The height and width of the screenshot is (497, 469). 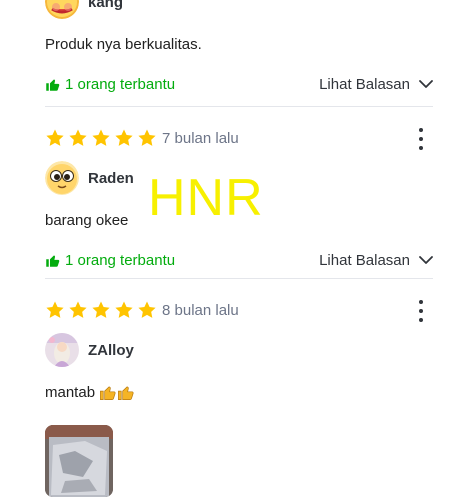 What do you see at coordinates (105, 5) in the screenshot?
I see `reviewer-name: kang` at bounding box center [105, 5].